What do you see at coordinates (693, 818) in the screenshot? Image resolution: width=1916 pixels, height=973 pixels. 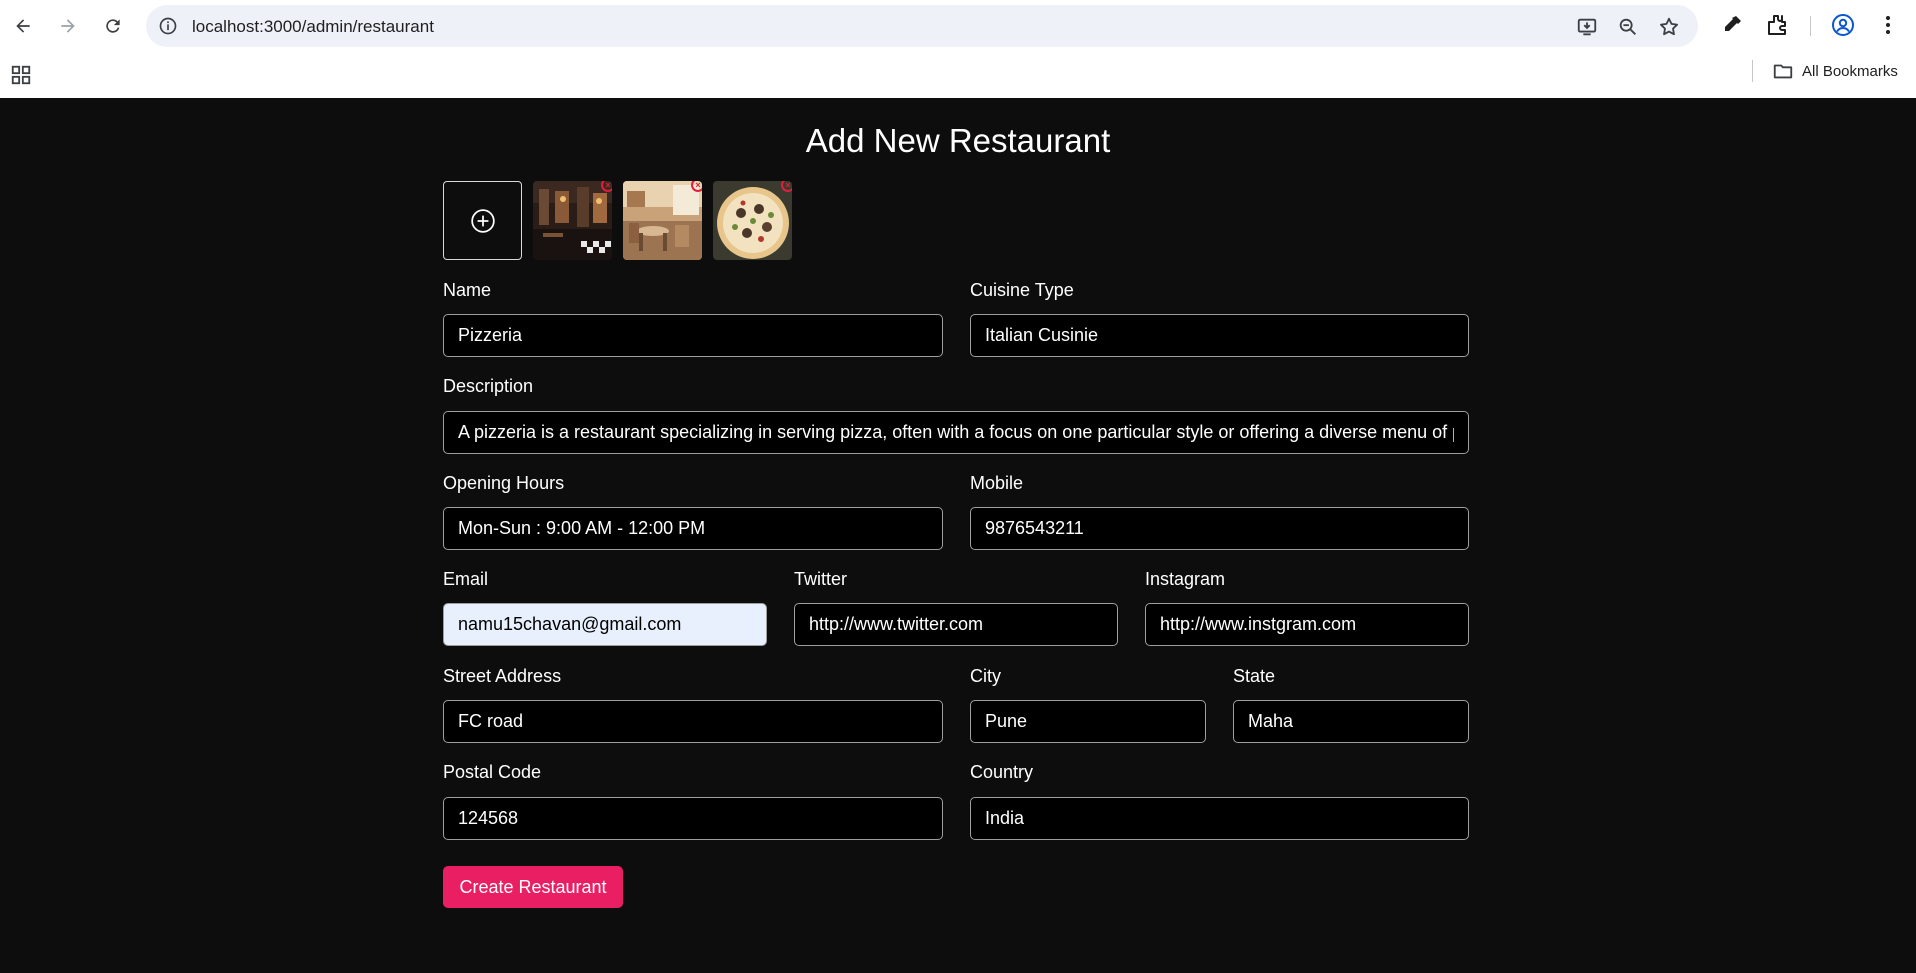 I see `postal-code-input` at bounding box center [693, 818].